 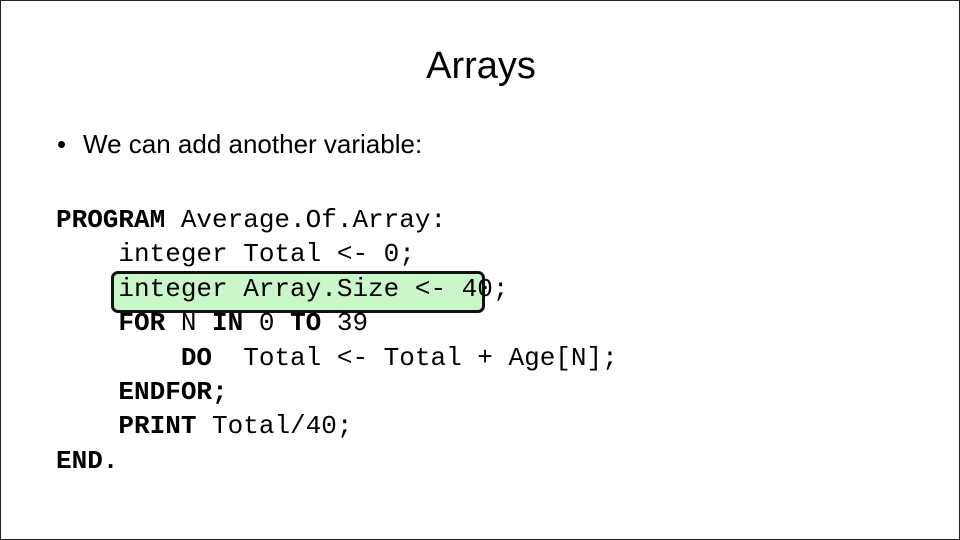 What do you see at coordinates (111, 220) in the screenshot?
I see `code-keyword: PROGRAM` at bounding box center [111, 220].